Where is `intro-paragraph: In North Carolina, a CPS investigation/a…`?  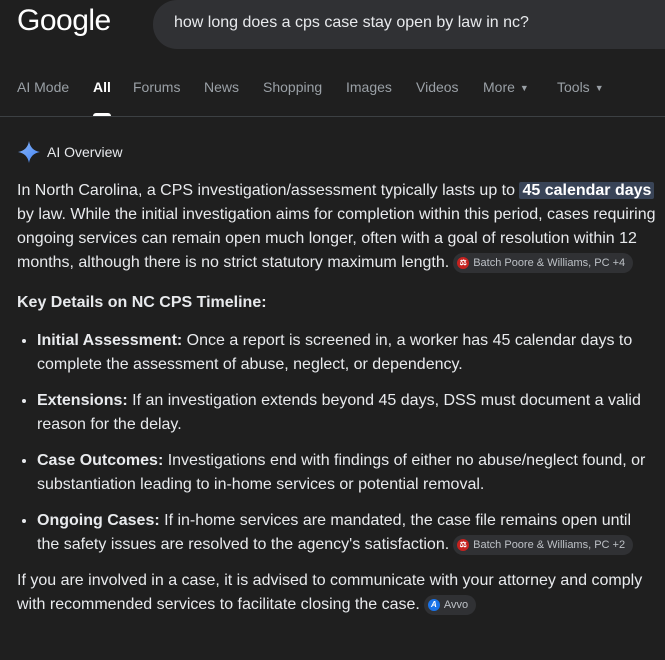
intro-paragraph: In North Carolina, a CPS investigation/a… is located at coordinates (337, 227).